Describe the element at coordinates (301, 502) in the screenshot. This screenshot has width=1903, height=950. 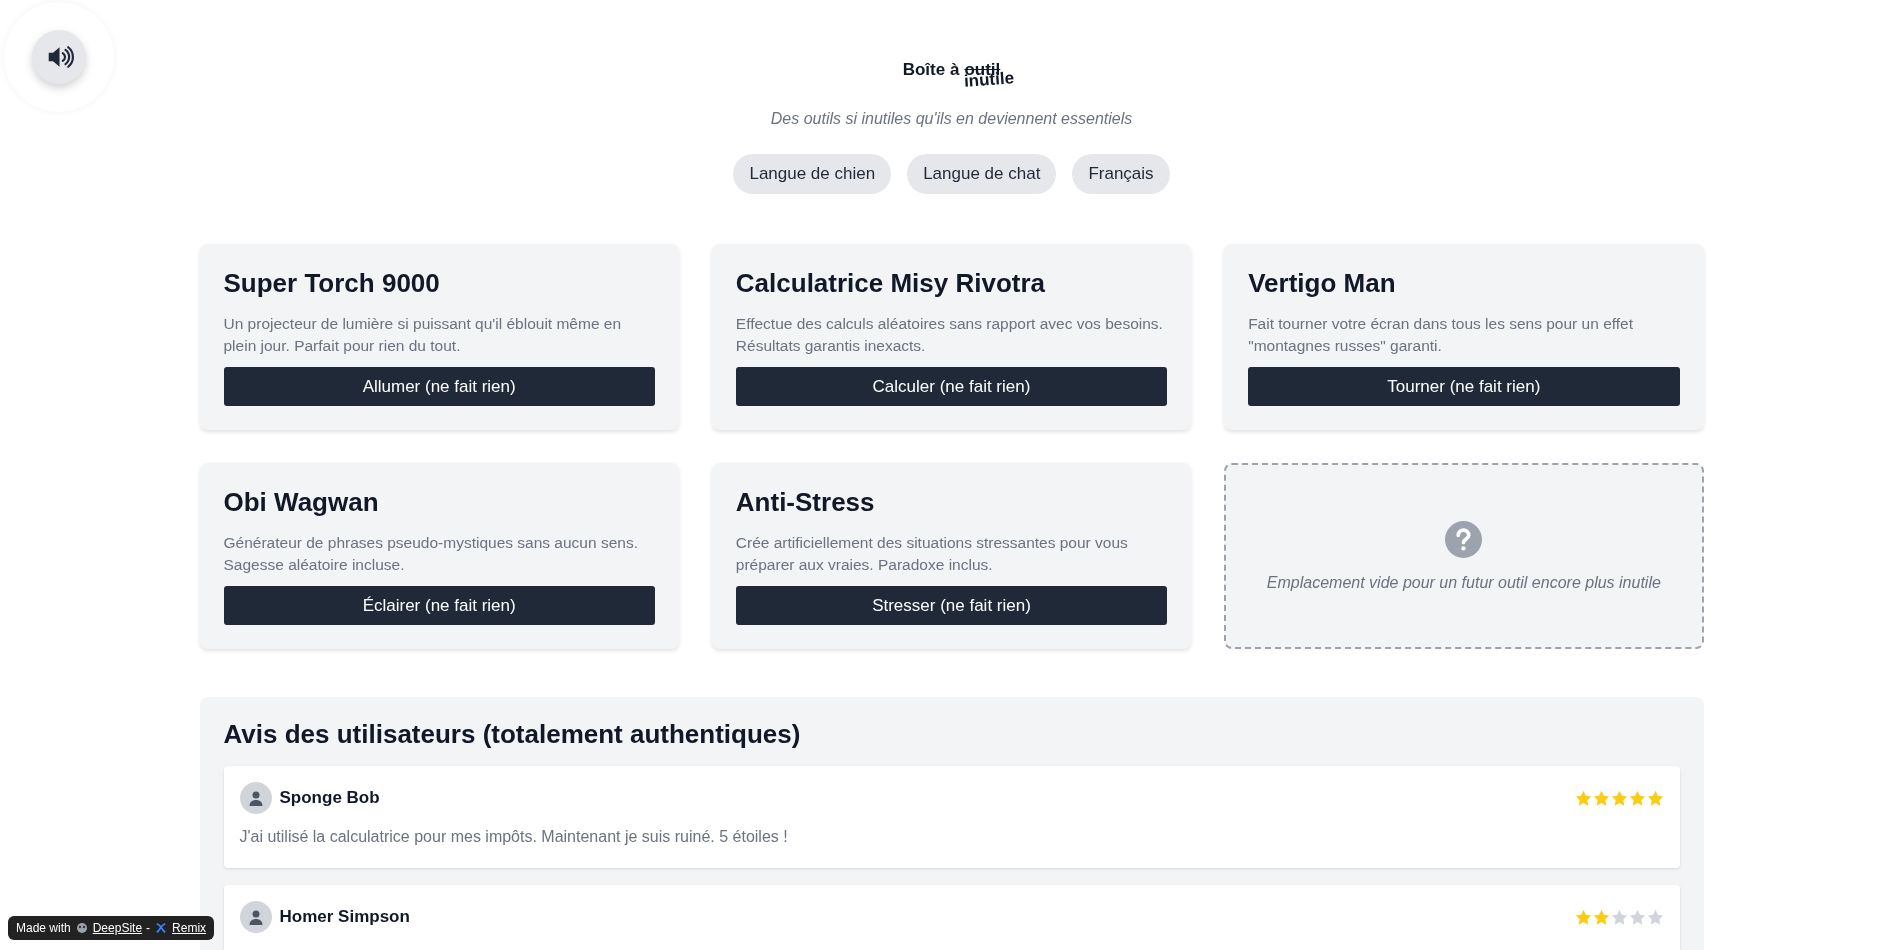
I see `card-title: Obi Wagwan` at that location.